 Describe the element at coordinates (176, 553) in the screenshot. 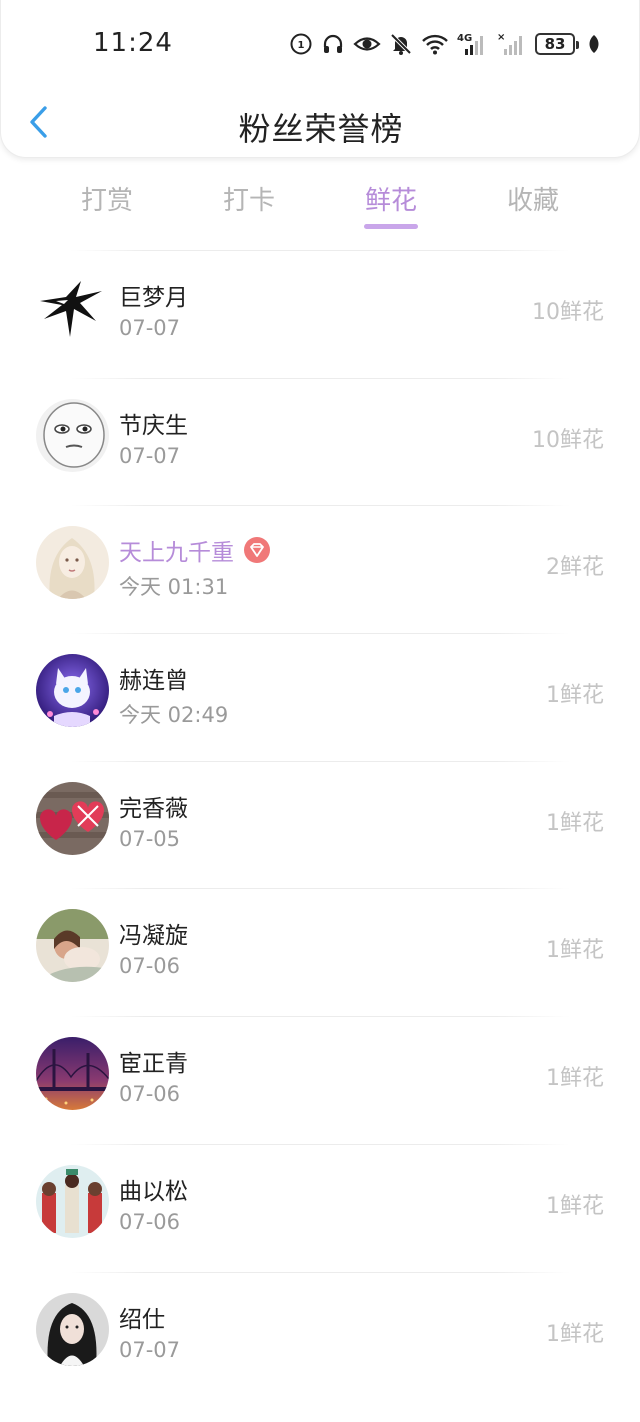

I see `fan-name: 天上九千重` at that location.